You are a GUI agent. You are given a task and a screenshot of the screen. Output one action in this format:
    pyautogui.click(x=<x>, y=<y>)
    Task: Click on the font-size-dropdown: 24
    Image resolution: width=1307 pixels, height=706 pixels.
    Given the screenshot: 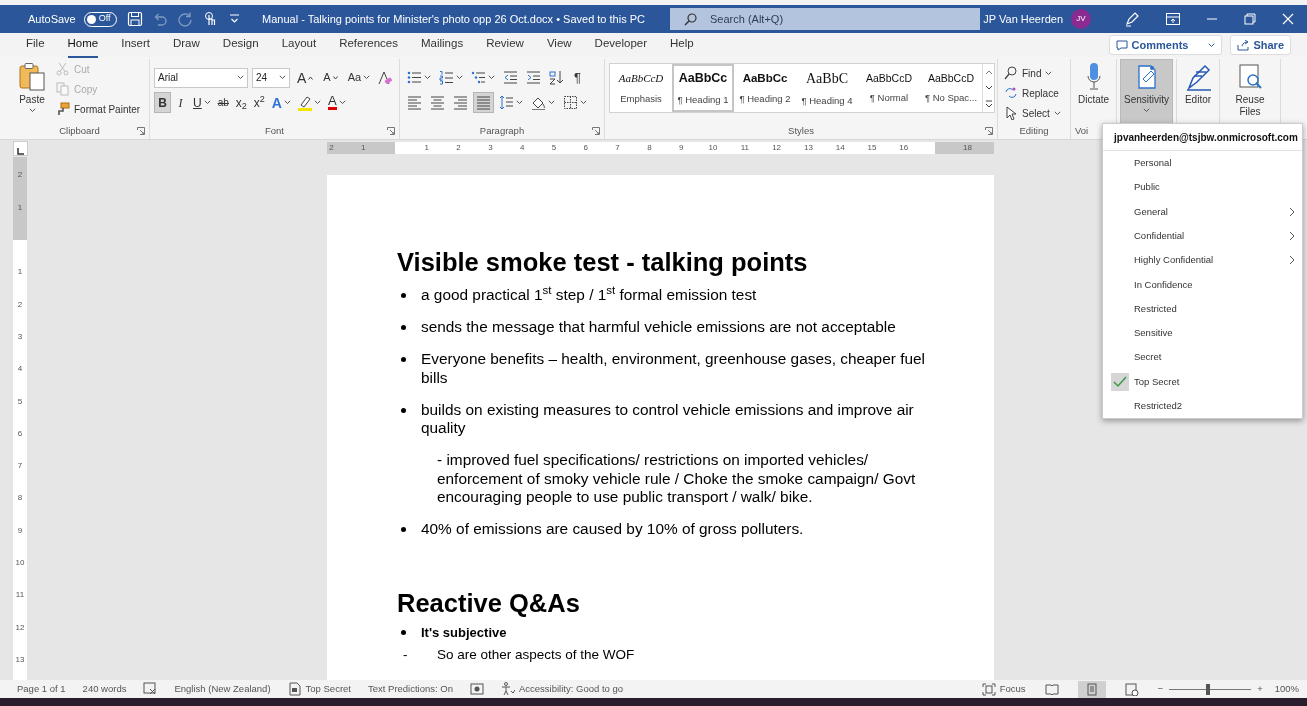 What is the action you would take?
    pyautogui.click(x=271, y=77)
    